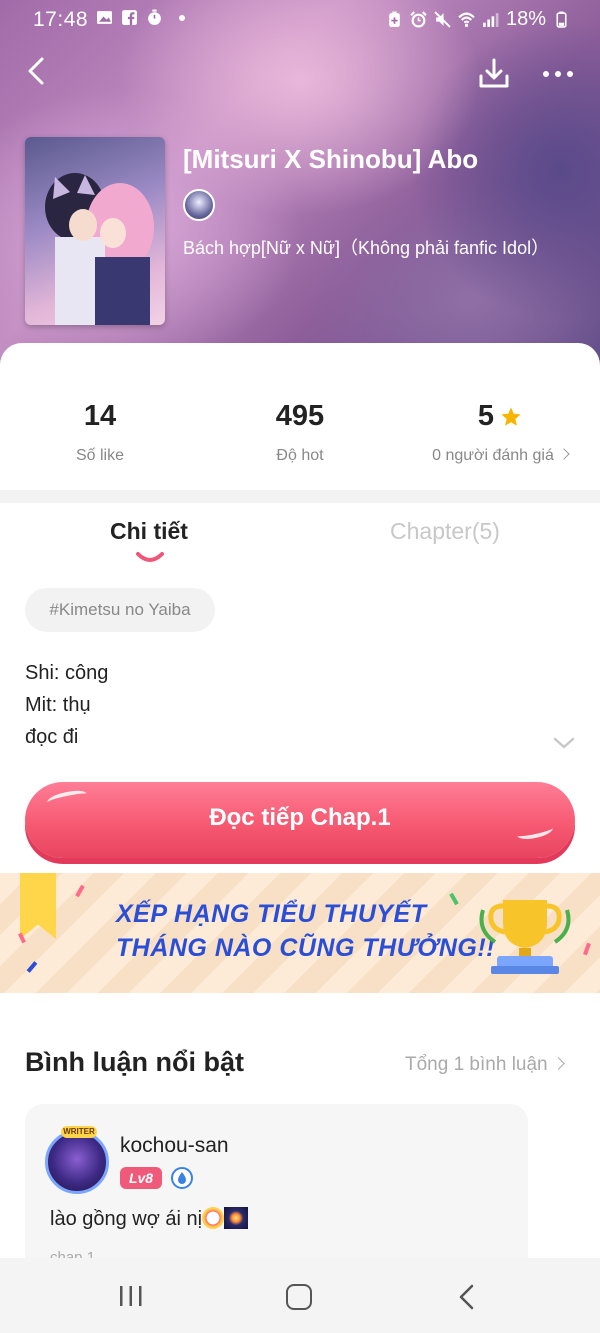  I want to click on tab-detail: Chi tiết, so click(149, 531).